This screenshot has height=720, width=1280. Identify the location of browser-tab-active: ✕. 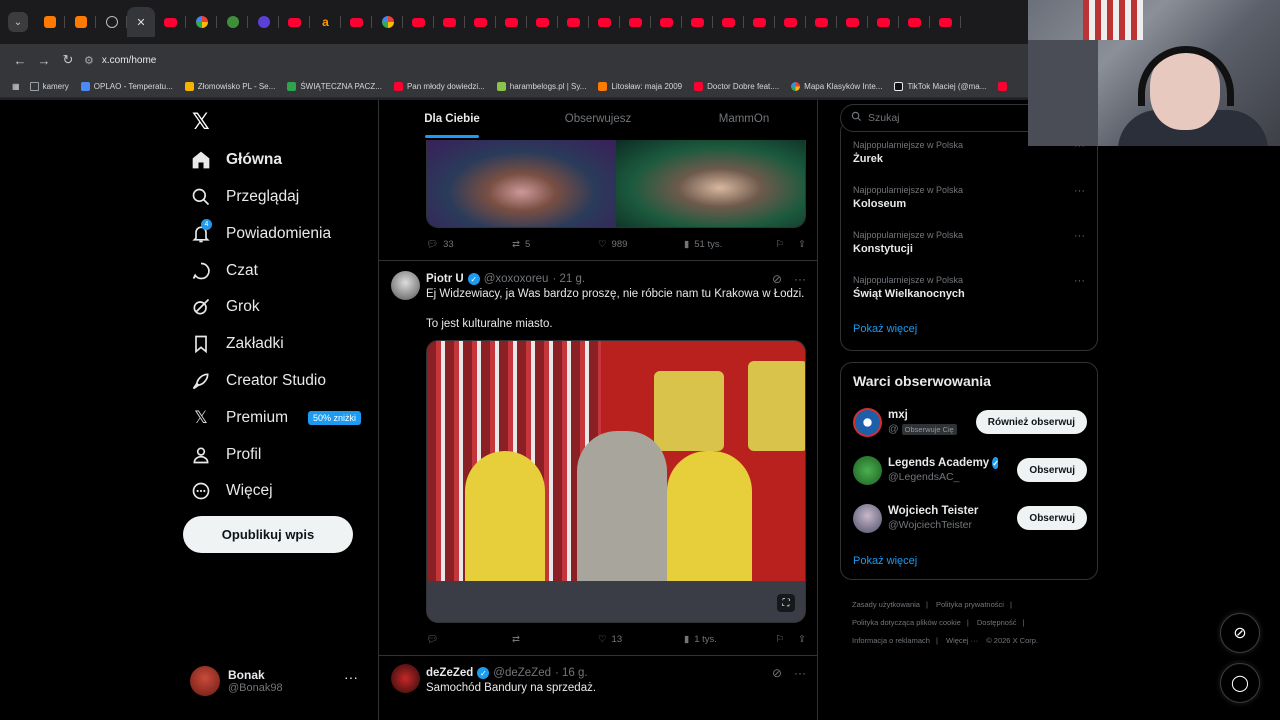
(141, 22).